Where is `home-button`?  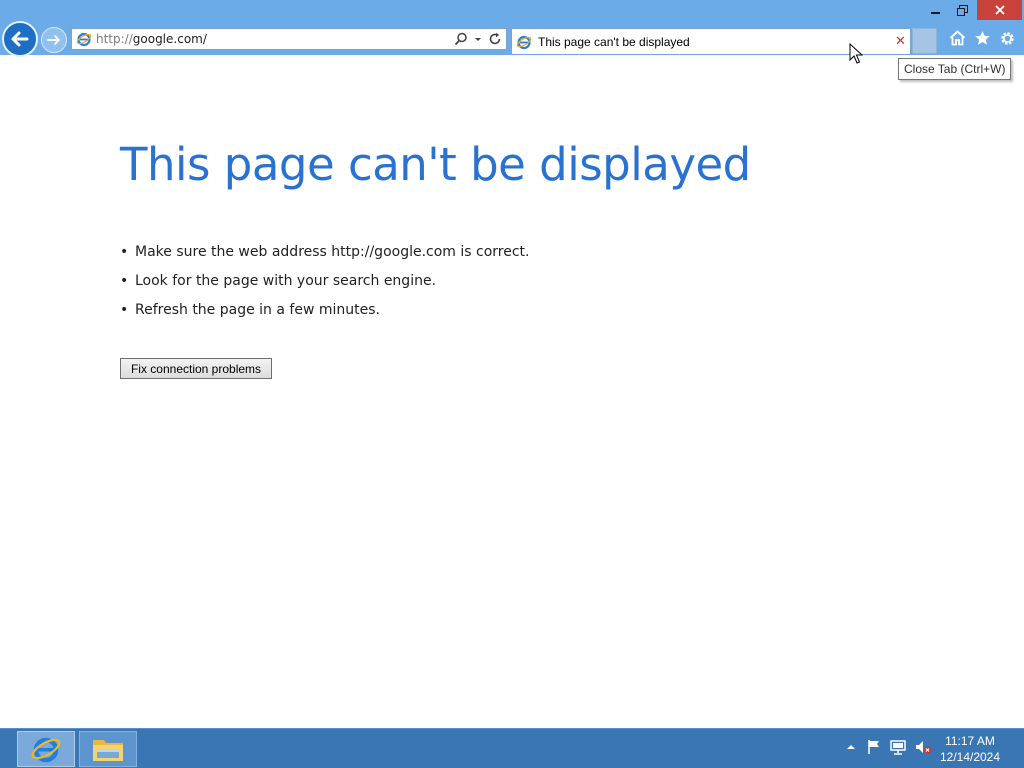 home-button is located at coordinates (957, 38).